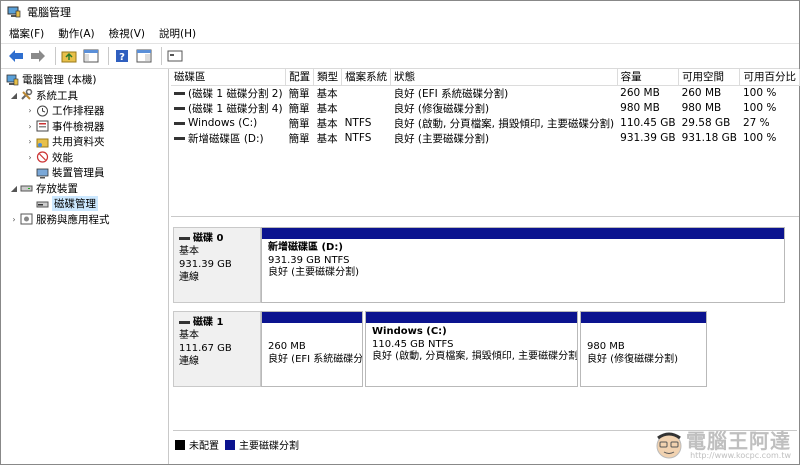  Describe the element at coordinates (127, 33) in the screenshot. I see `menu-view: 檢視(V)` at that location.